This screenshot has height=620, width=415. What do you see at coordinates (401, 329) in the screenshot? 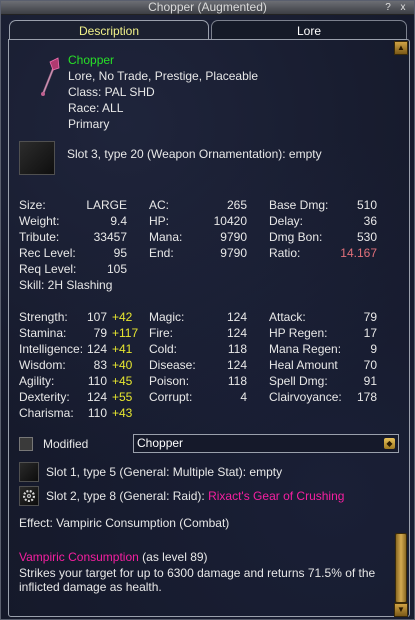
I see `scrollbar: ▲ ▼` at bounding box center [401, 329].